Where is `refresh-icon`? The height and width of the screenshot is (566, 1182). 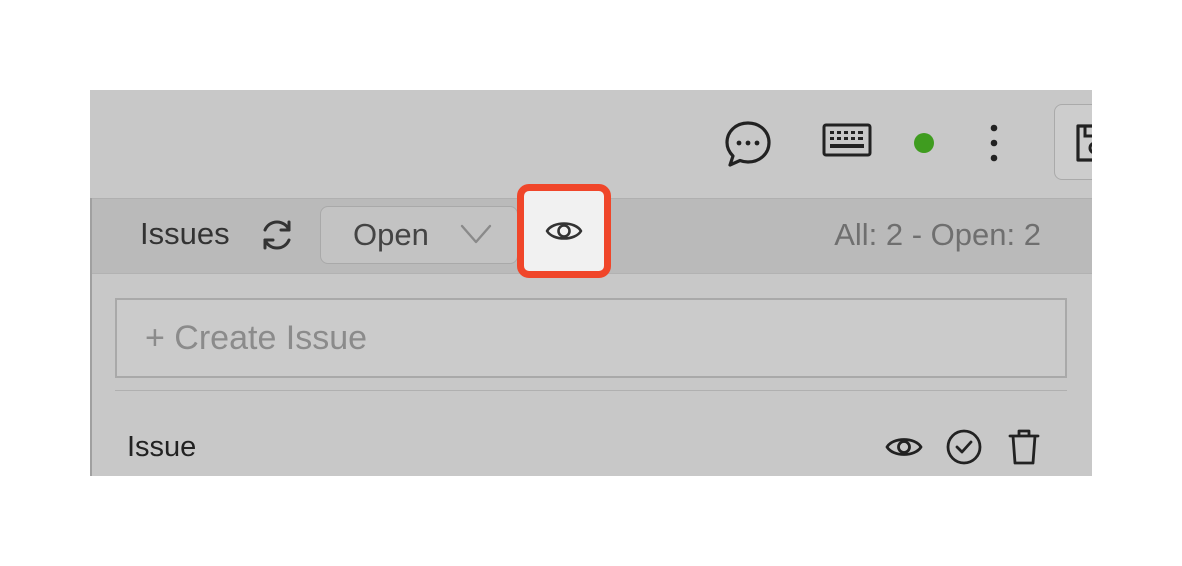
refresh-icon is located at coordinates (277, 235).